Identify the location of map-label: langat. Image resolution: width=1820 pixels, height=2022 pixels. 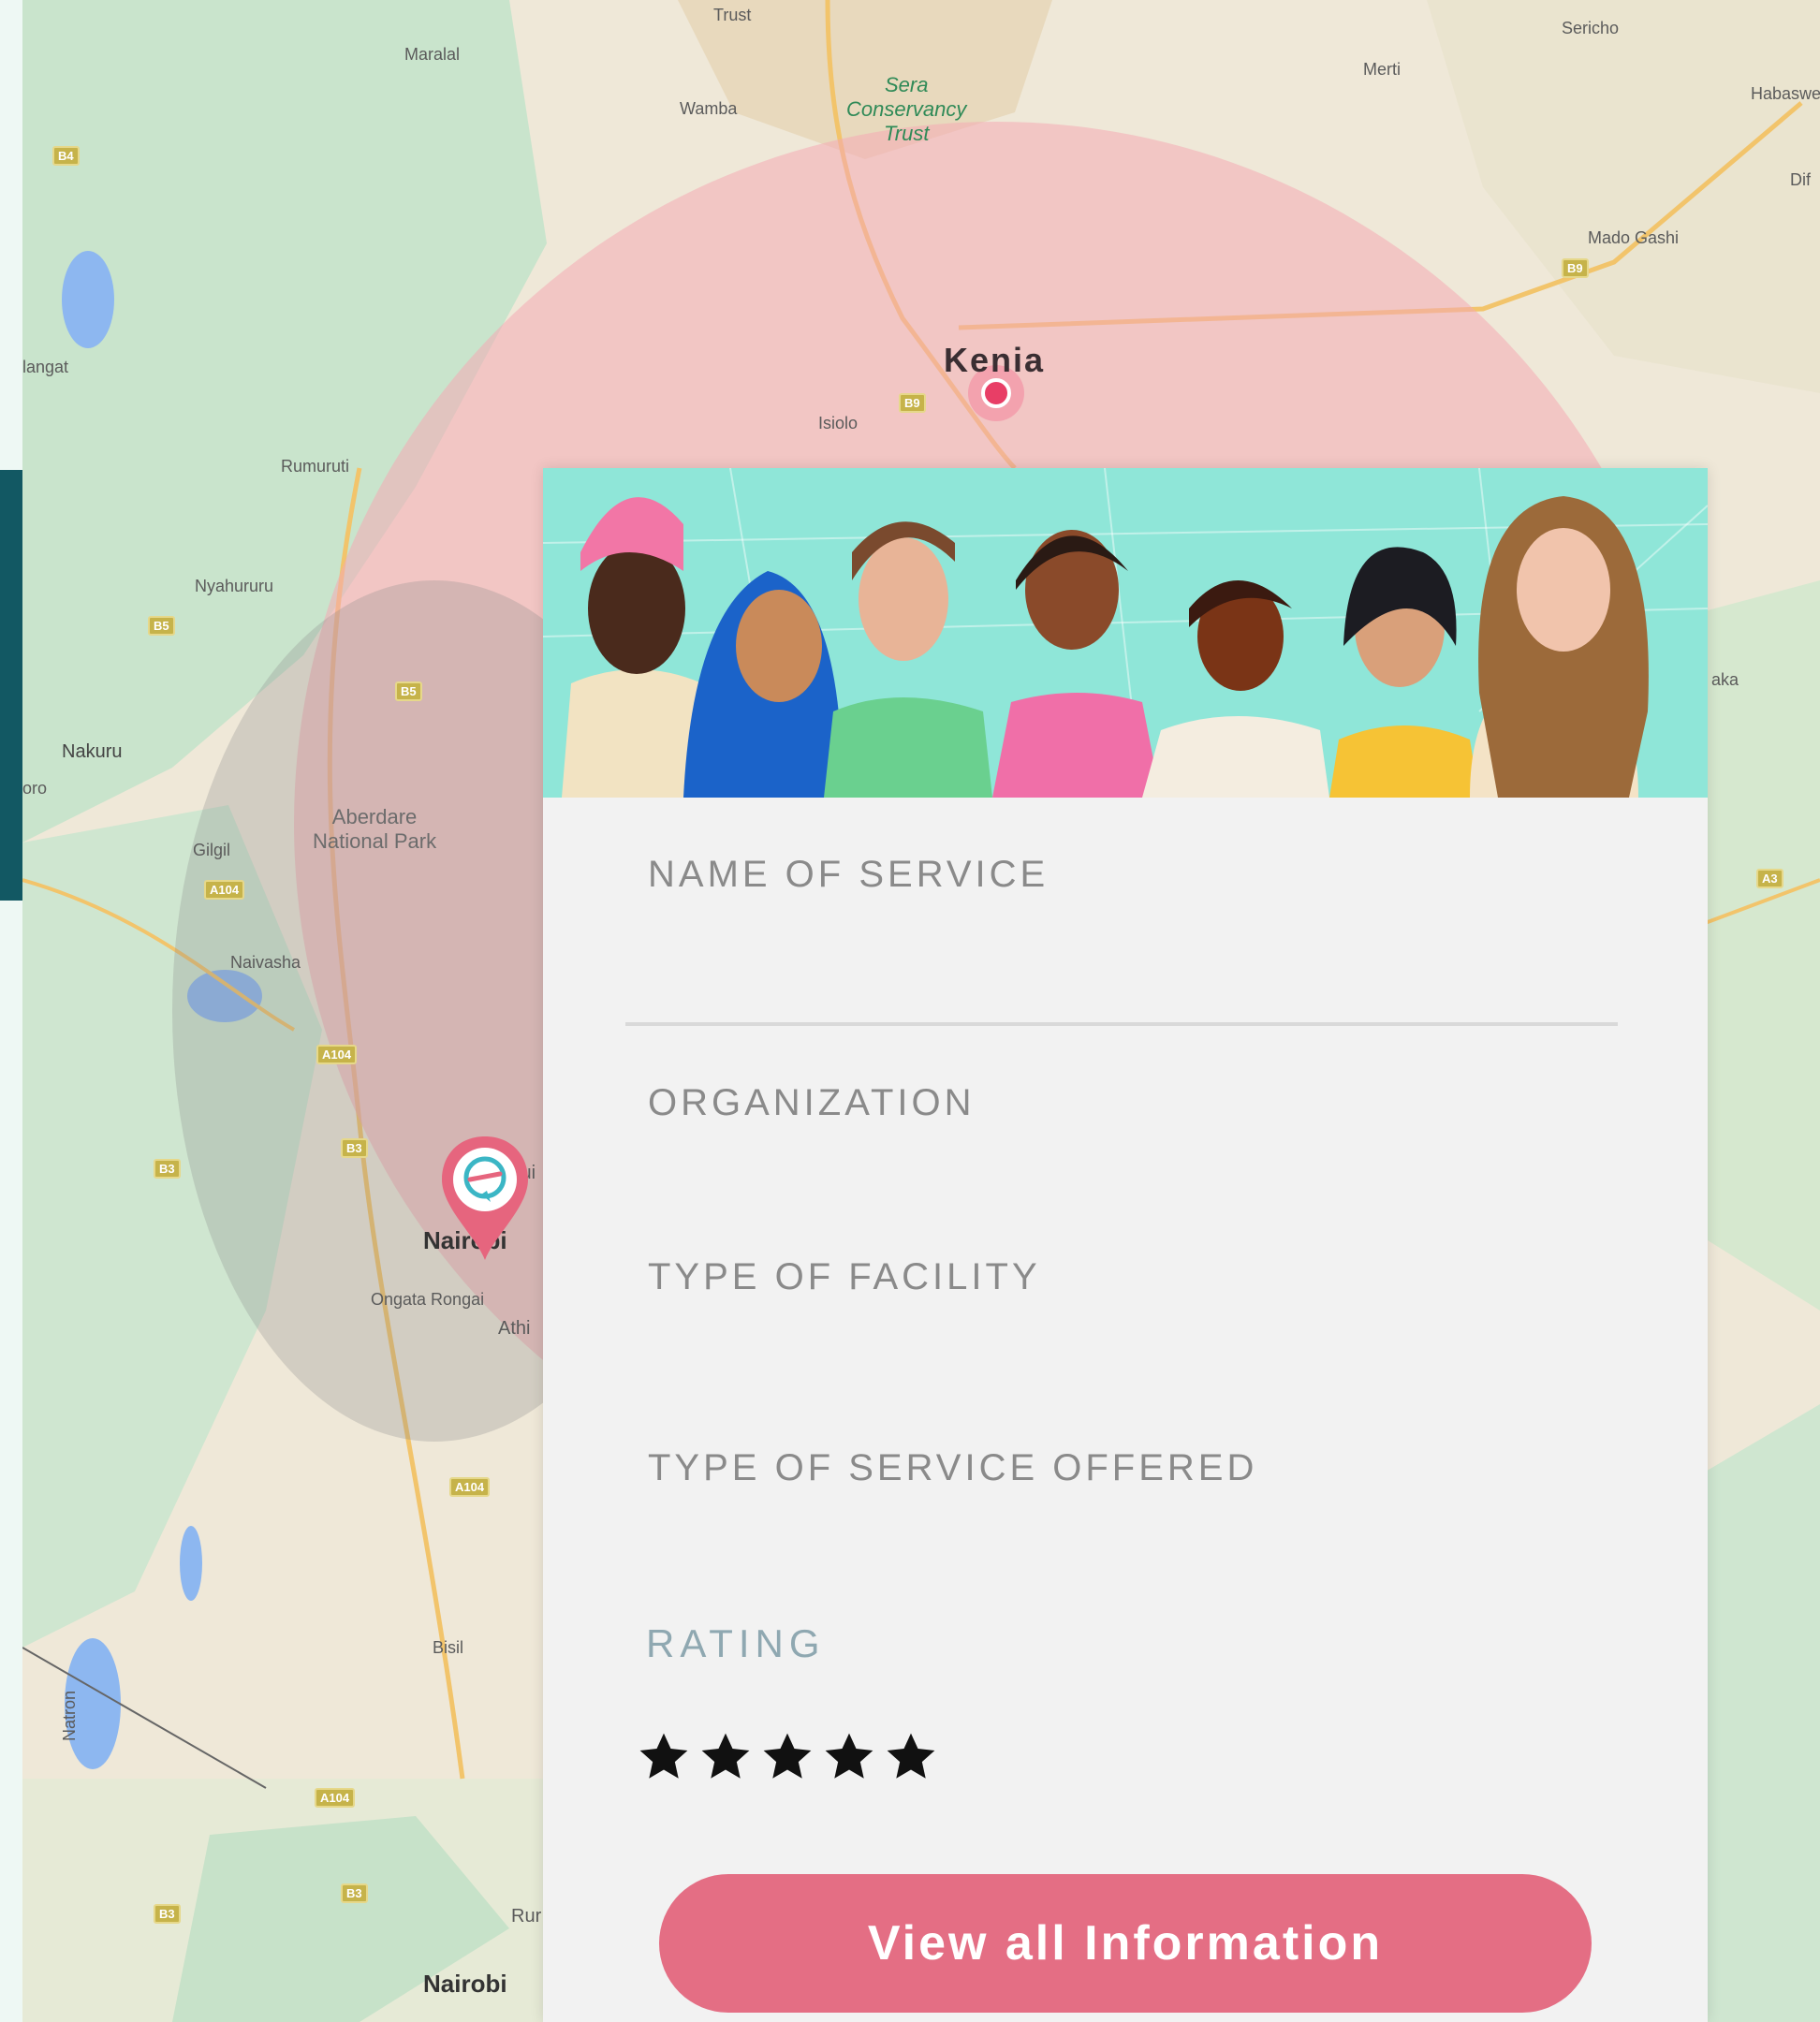
(45, 367).